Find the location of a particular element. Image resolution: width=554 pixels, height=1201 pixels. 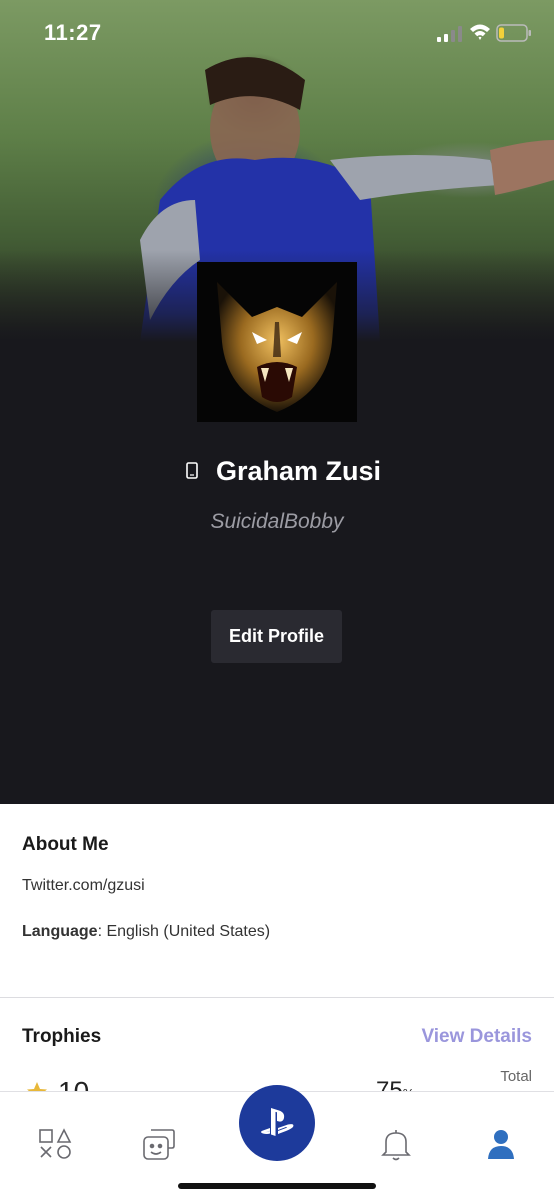

cellular-signal-icon is located at coordinates (449, 34).